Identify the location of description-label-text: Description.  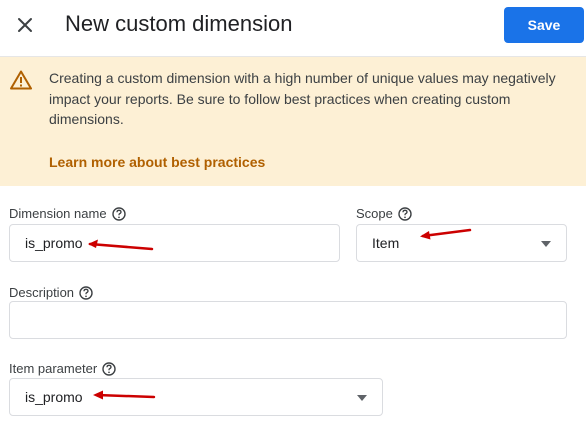
(42, 292).